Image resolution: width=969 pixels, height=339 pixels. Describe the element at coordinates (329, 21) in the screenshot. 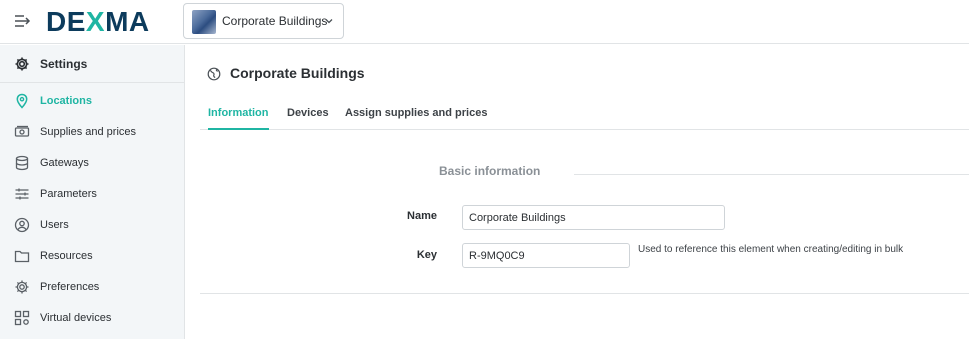

I see `chevron-down-icon` at that location.